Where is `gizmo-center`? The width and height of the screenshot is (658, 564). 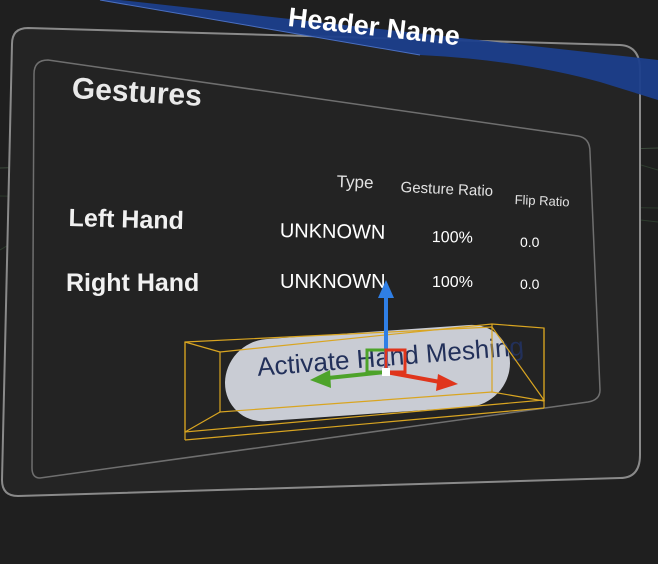 gizmo-center is located at coordinates (386, 372).